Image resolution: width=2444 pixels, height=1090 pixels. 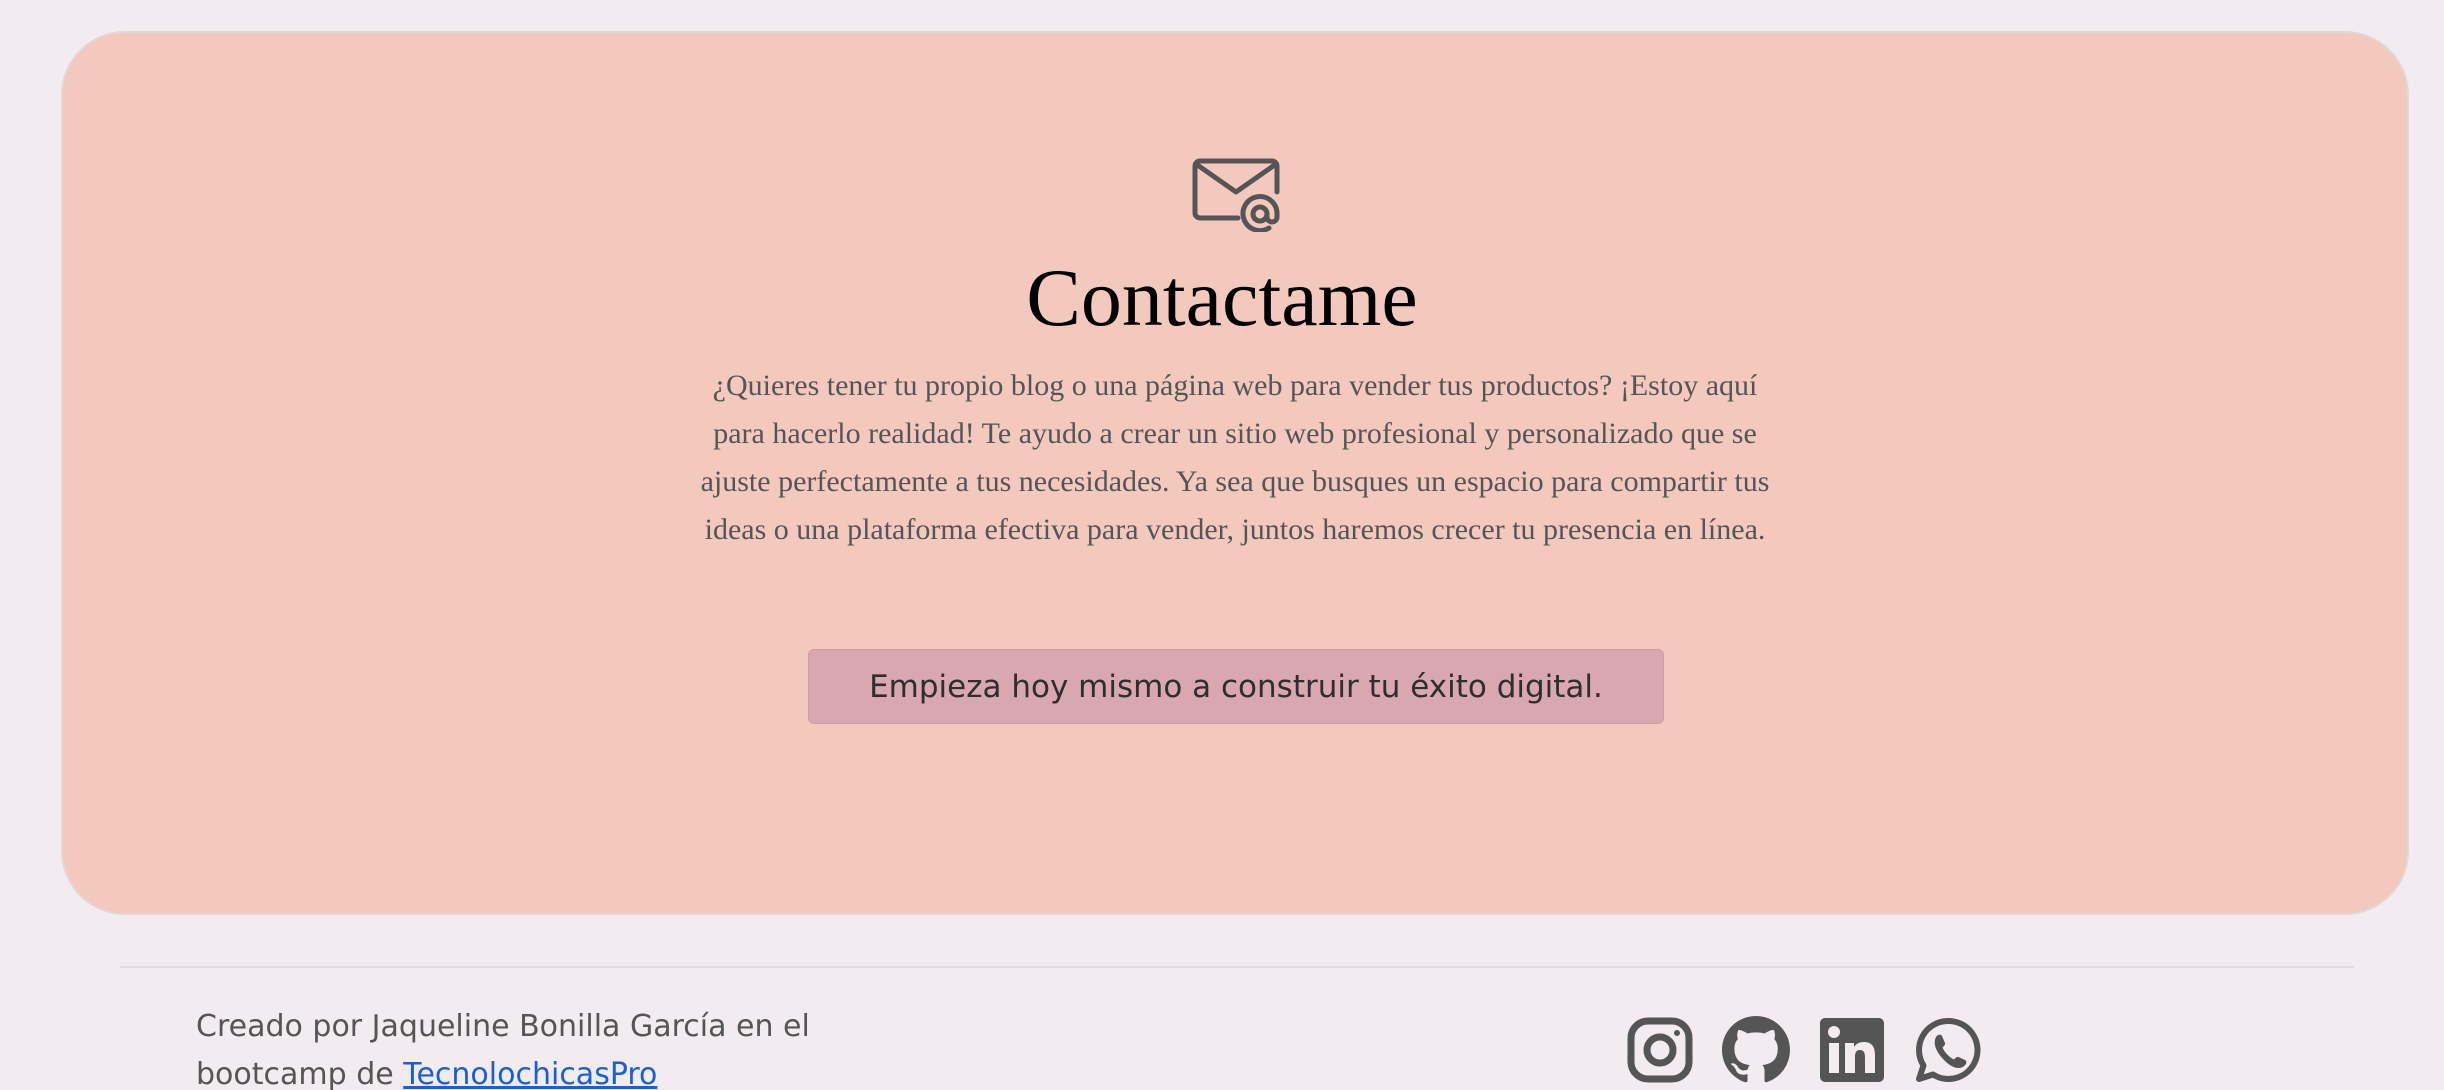 I want to click on instagram-icon, so click(x=1660, y=1050).